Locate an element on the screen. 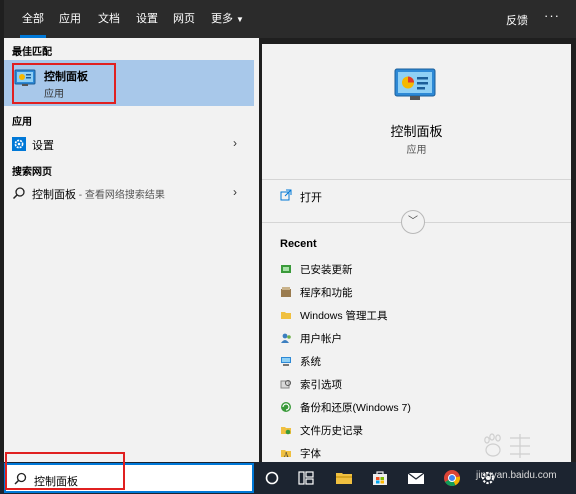 The image size is (576, 494). cortana-icon is located at coordinates (272, 478).